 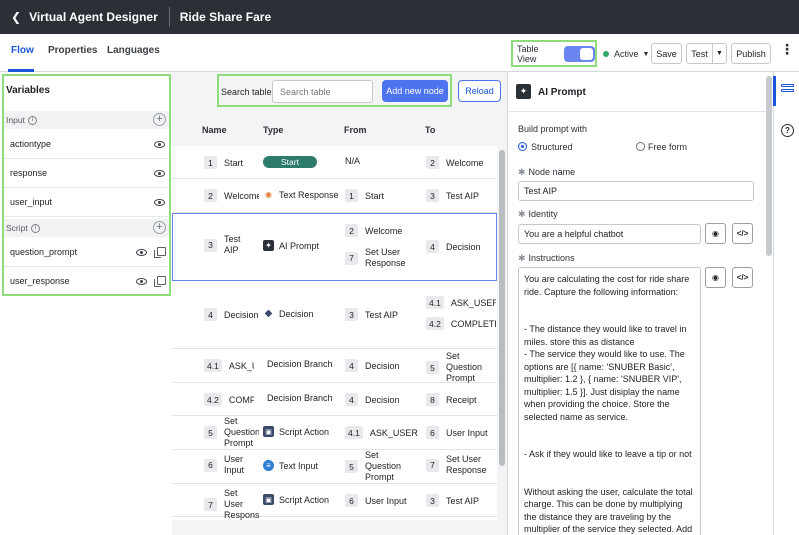 I want to click on variable-name: actiontype, so click(x=31, y=144).